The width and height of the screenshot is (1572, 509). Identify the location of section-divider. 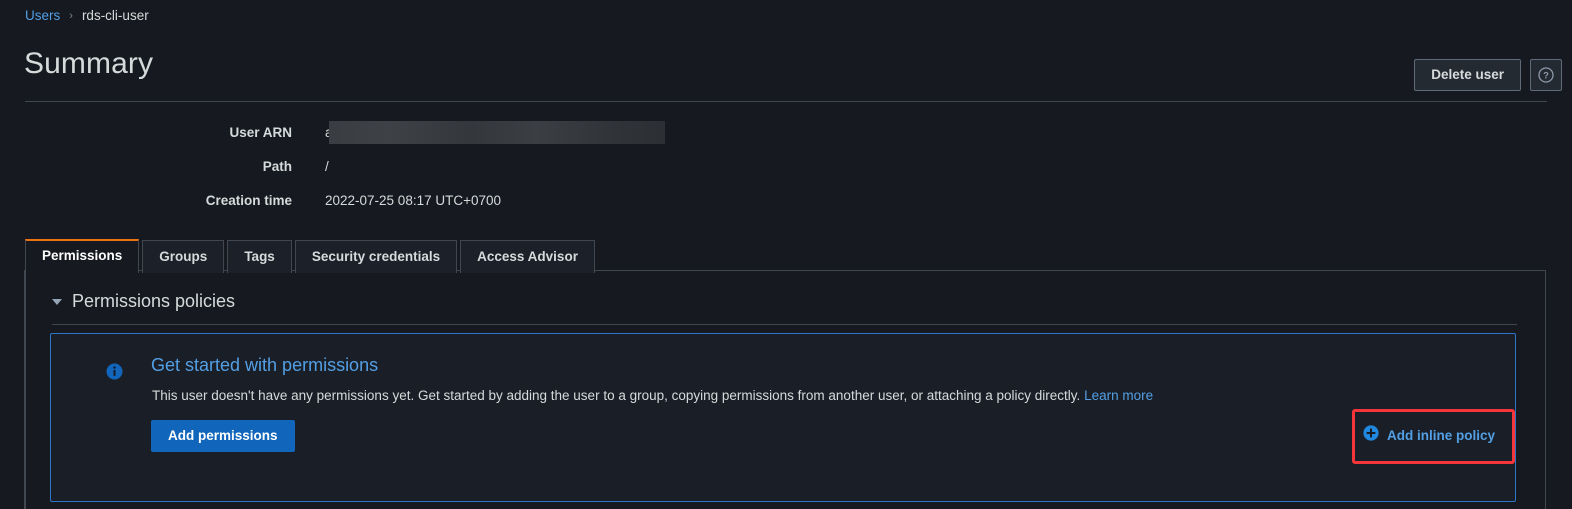
(784, 324).